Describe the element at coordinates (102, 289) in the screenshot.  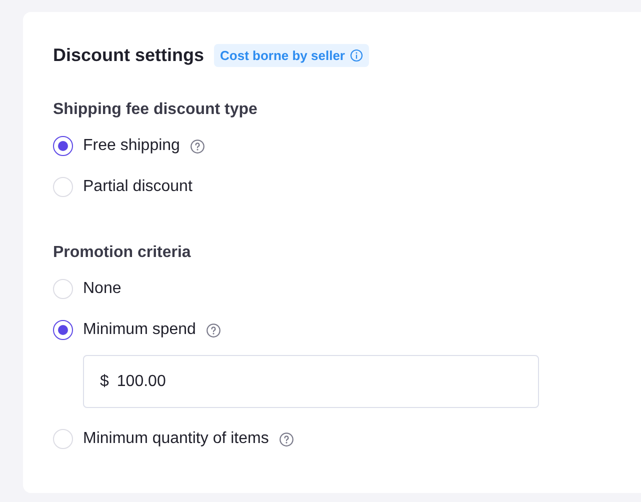
I see `option-label: None` at that location.